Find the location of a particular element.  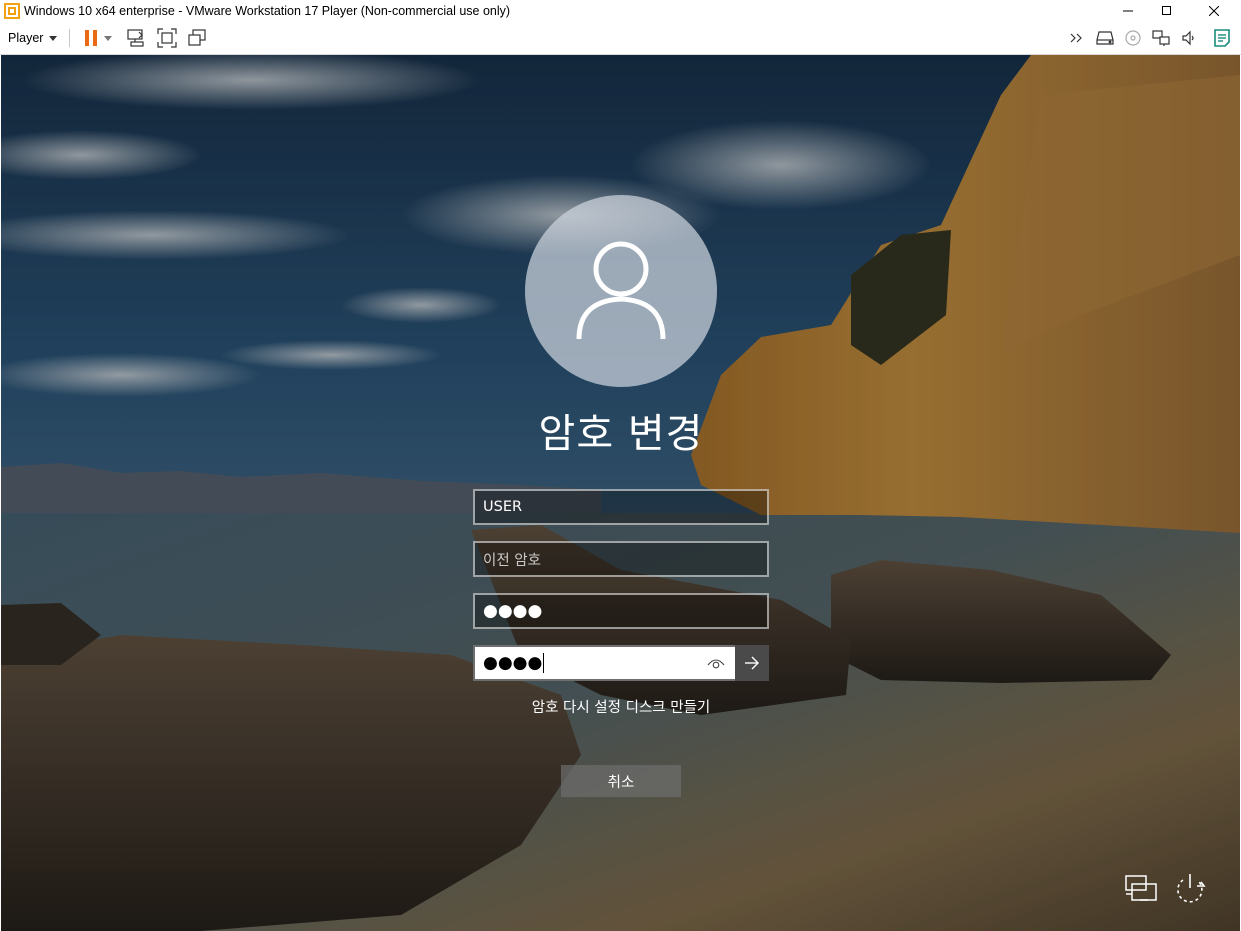

user-icon is located at coordinates (621, 290).